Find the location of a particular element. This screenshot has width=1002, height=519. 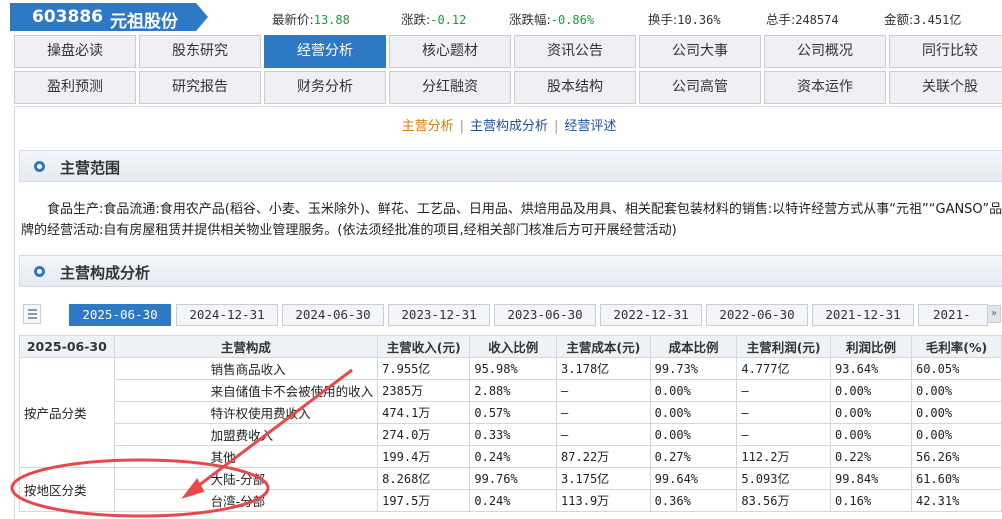

column-header: 毛利率(%) is located at coordinates (956, 346).